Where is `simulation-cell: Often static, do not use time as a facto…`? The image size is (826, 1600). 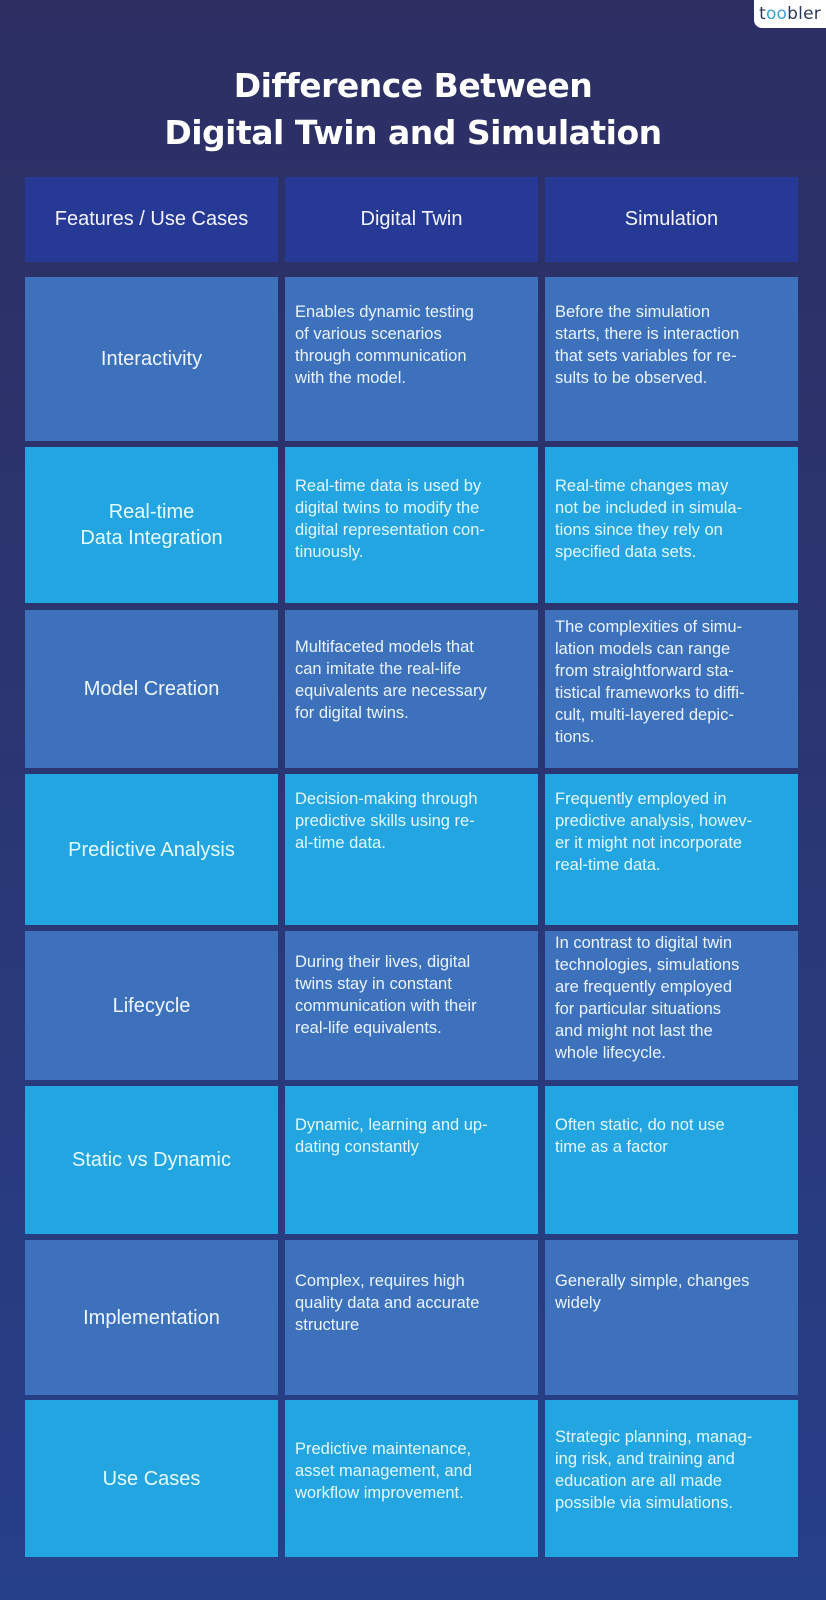
simulation-cell: Often static, do not use time as a facto… is located at coordinates (671, 1160).